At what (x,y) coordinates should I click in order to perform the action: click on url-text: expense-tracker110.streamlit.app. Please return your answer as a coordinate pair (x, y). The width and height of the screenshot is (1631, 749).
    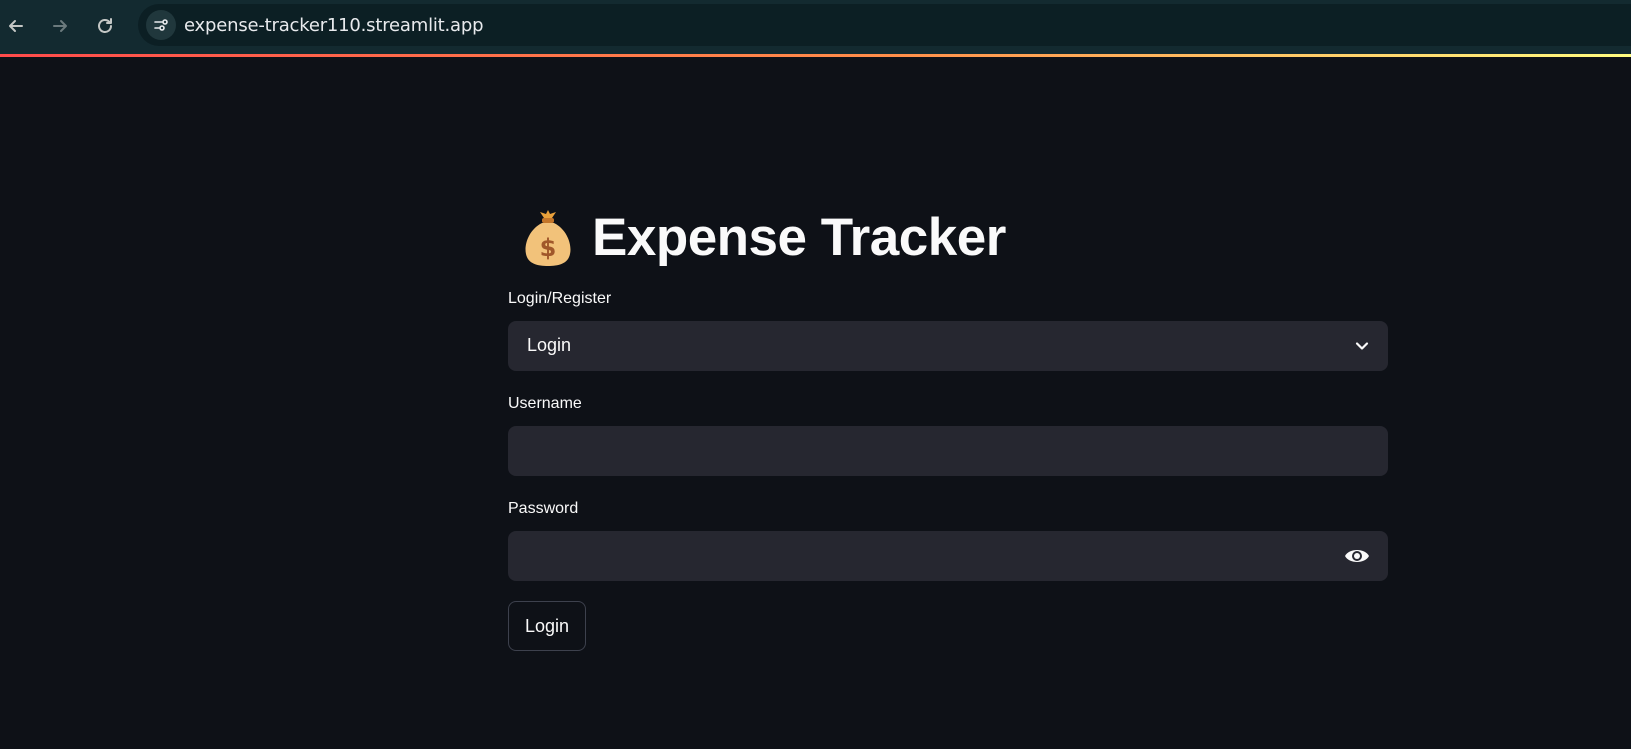
    Looking at the image, I should click on (334, 25).